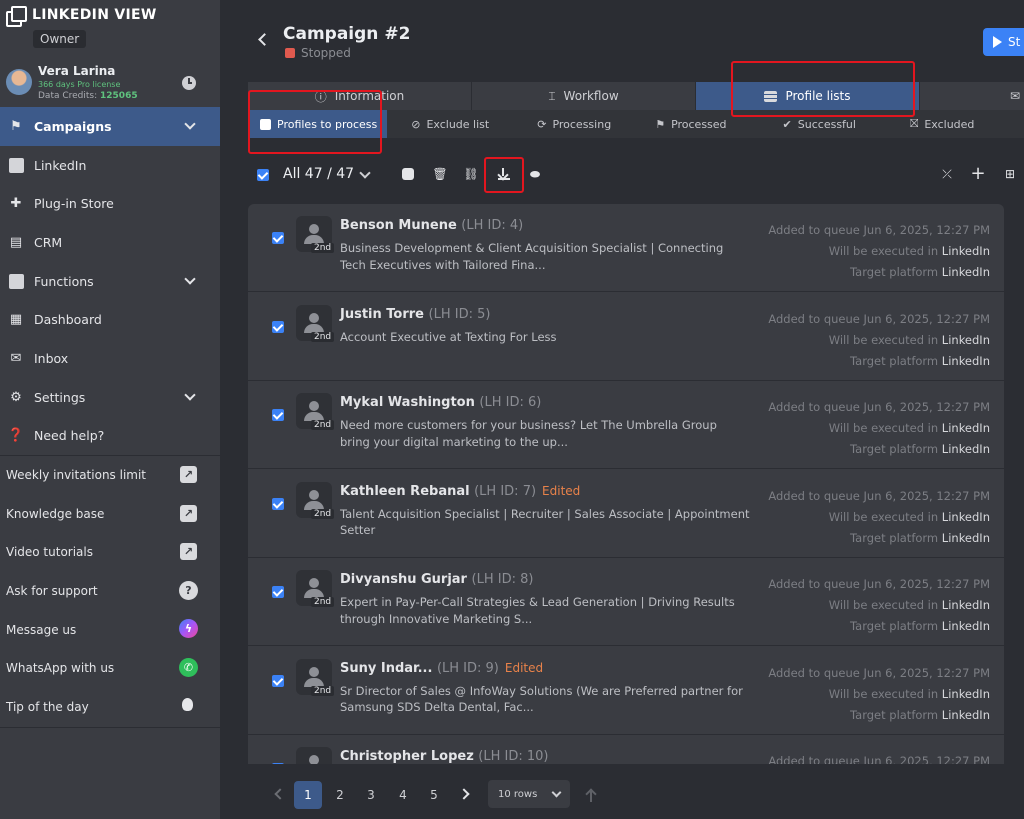 The image size is (1024, 819). What do you see at coordinates (460, 491) in the screenshot?
I see `profile-name: Kathleen Rebanal (LH ID: 7) Edited` at bounding box center [460, 491].